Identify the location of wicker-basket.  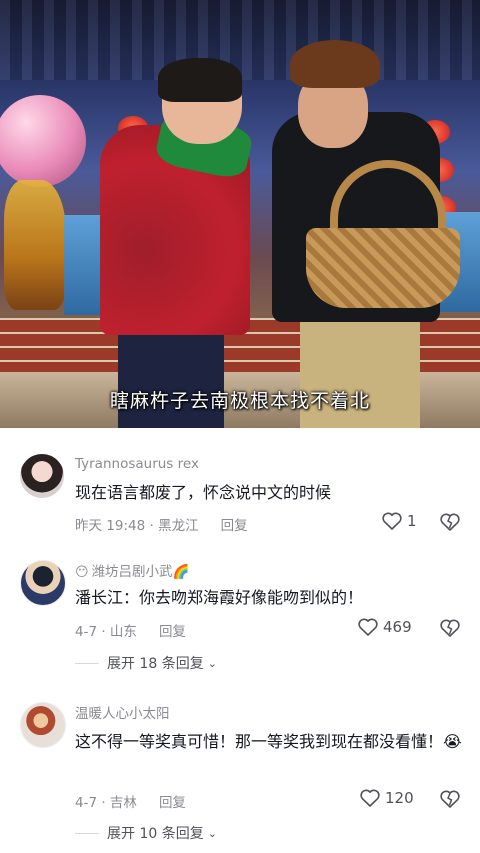
(383, 268).